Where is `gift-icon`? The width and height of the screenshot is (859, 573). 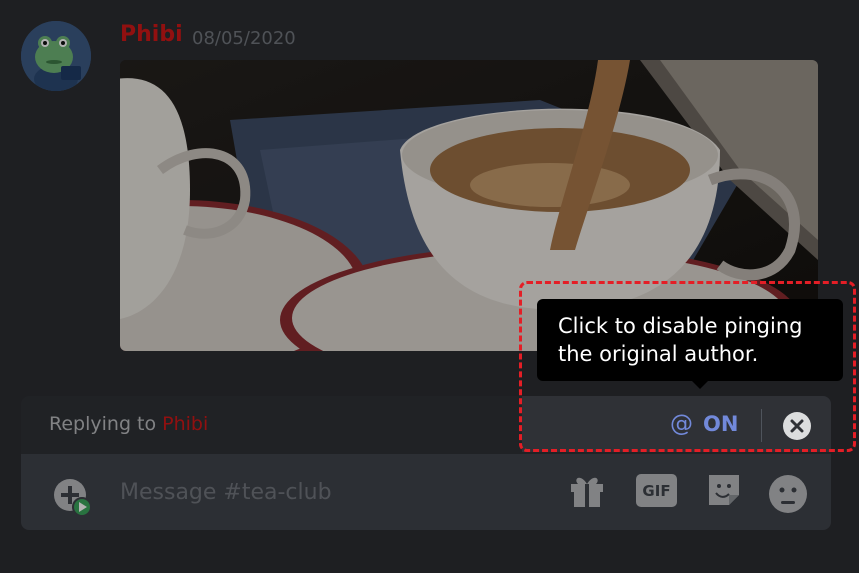 gift-icon is located at coordinates (587, 492).